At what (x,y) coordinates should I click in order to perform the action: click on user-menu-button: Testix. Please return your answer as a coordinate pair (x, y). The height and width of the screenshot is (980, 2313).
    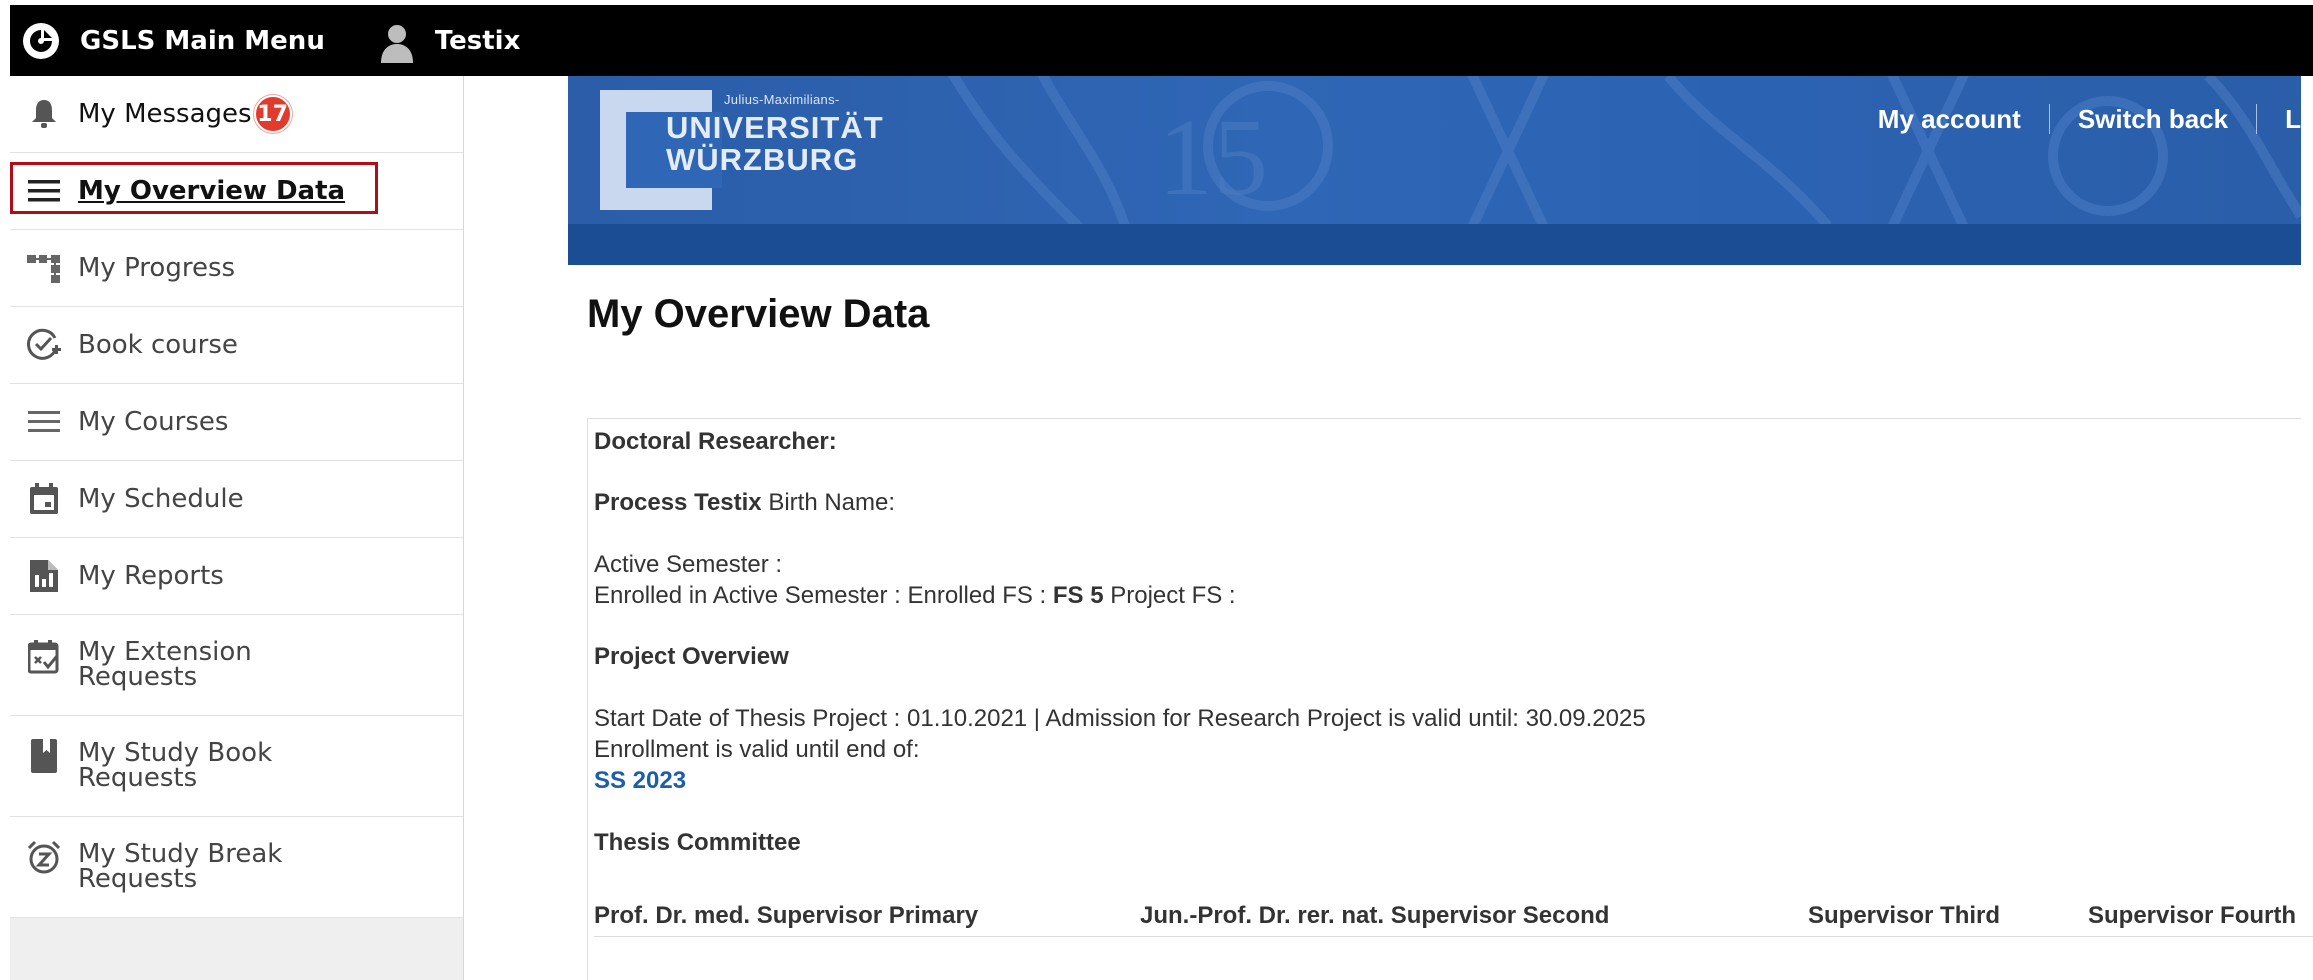
    Looking at the image, I should click on (449, 40).